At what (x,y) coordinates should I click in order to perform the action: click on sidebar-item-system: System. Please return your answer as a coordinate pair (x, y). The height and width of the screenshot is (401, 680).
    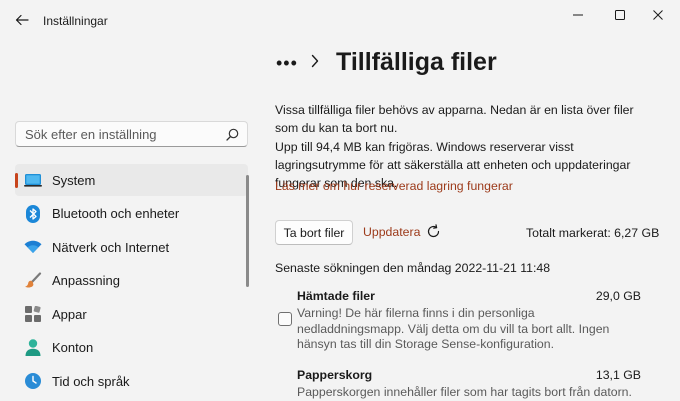
    Looking at the image, I should click on (131, 180).